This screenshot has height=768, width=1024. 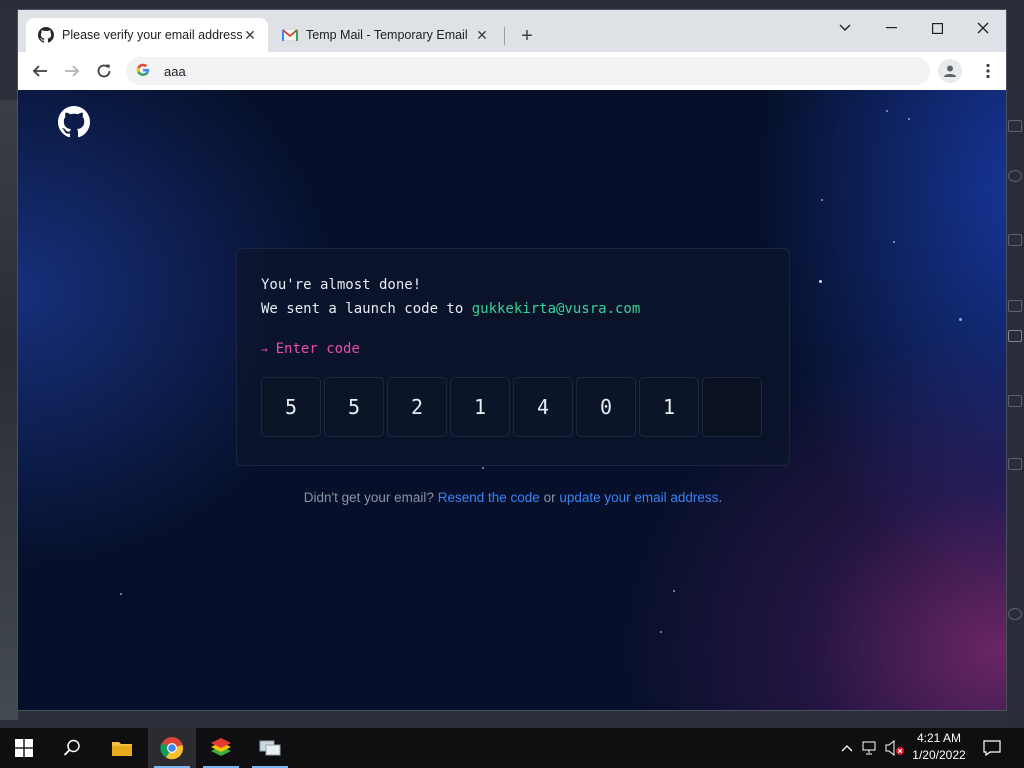 I want to click on side-gear-icon, so click(x=1015, y=614).